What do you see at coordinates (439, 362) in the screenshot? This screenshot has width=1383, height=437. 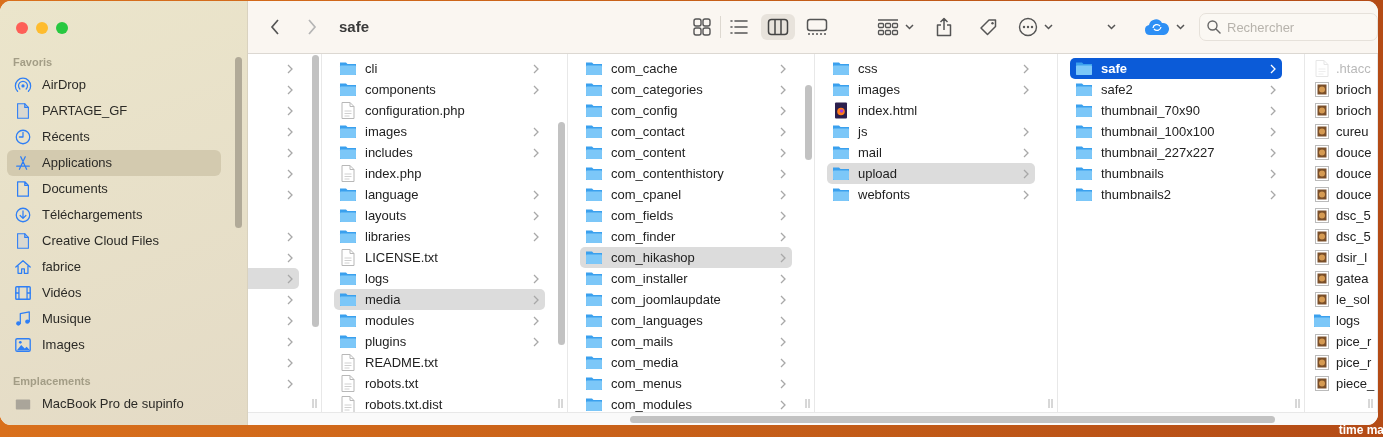 I see `list-item: README.txt` at bounding box center [439, 362].